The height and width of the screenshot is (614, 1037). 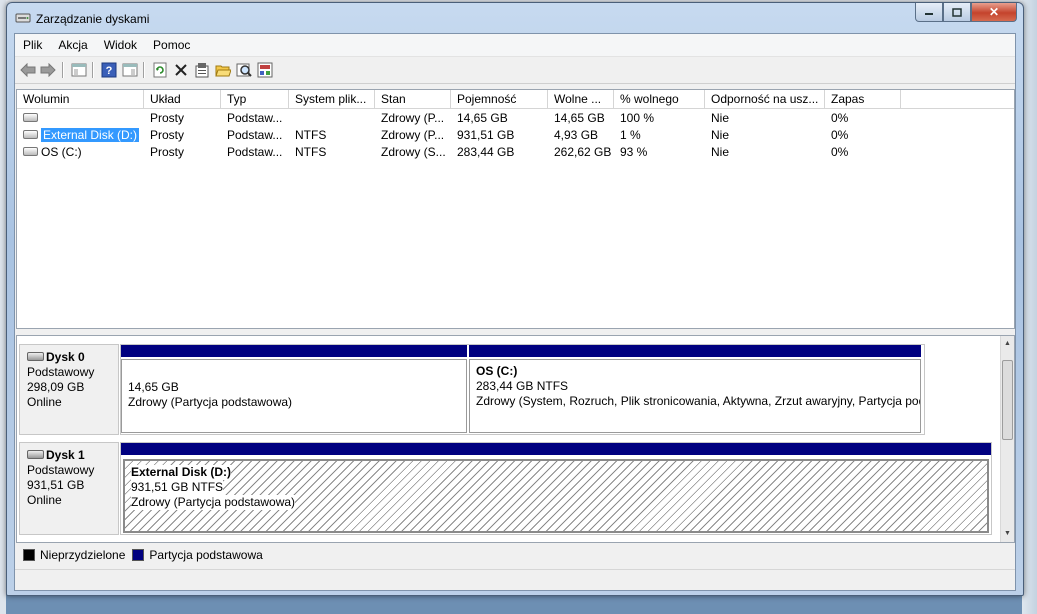 I want to click on menu-plik: Plik, so click(x=32, y=45).